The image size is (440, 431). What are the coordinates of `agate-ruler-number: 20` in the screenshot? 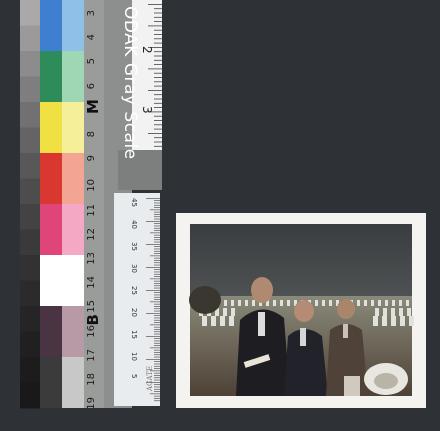 It's located at (134, 312).